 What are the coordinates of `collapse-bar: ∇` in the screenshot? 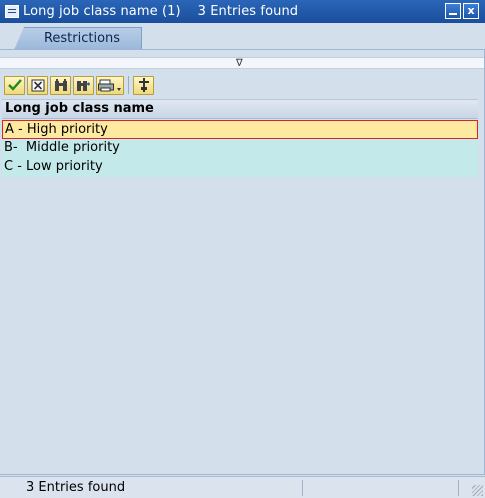 It's located at (242, 63).